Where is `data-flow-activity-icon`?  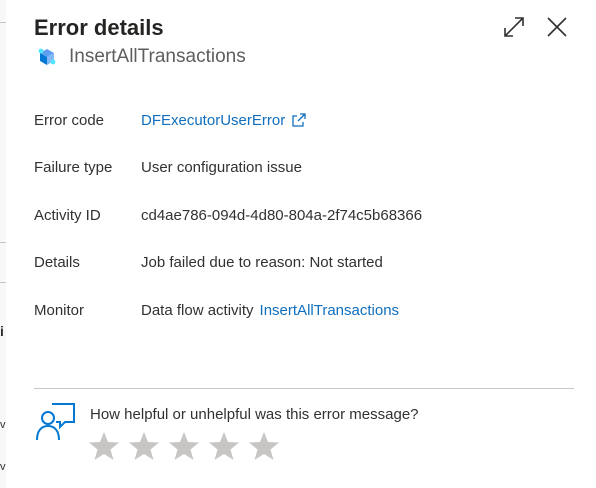
data-flow-activity-icon is located at coordinates (47, 56).